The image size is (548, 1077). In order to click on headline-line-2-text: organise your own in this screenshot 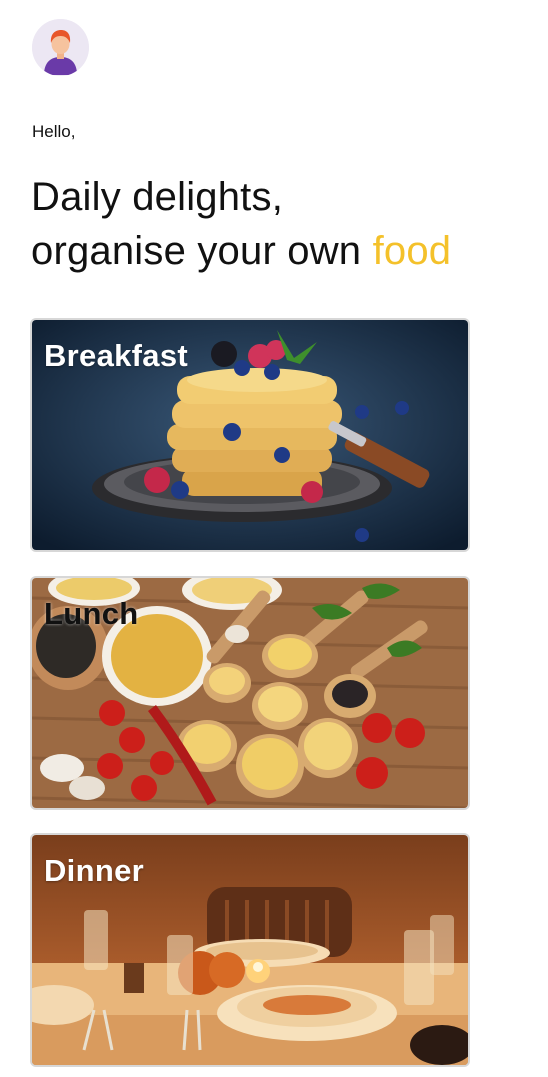, I will do `click(202, 251)`.